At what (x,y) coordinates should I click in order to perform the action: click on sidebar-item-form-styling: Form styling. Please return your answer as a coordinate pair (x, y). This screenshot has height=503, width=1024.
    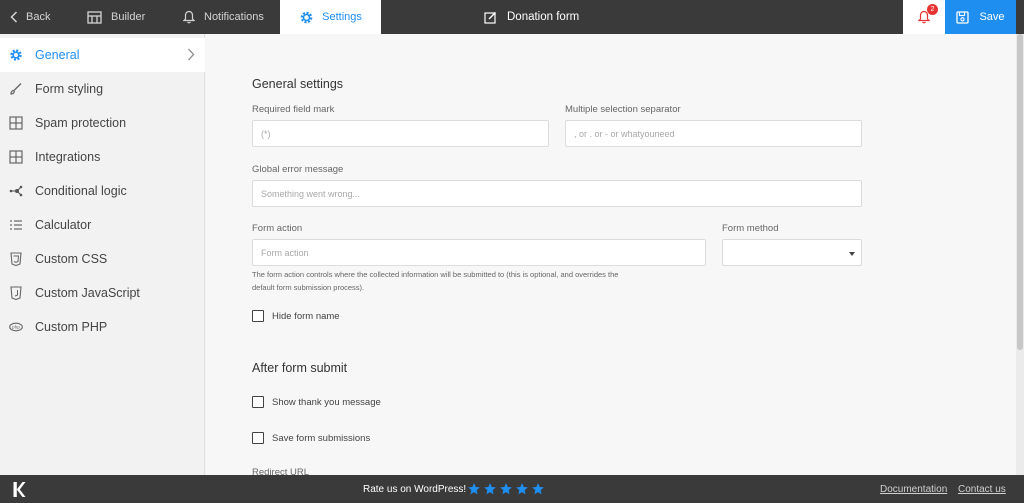
    Looking at the image, I should click on (102, 89).